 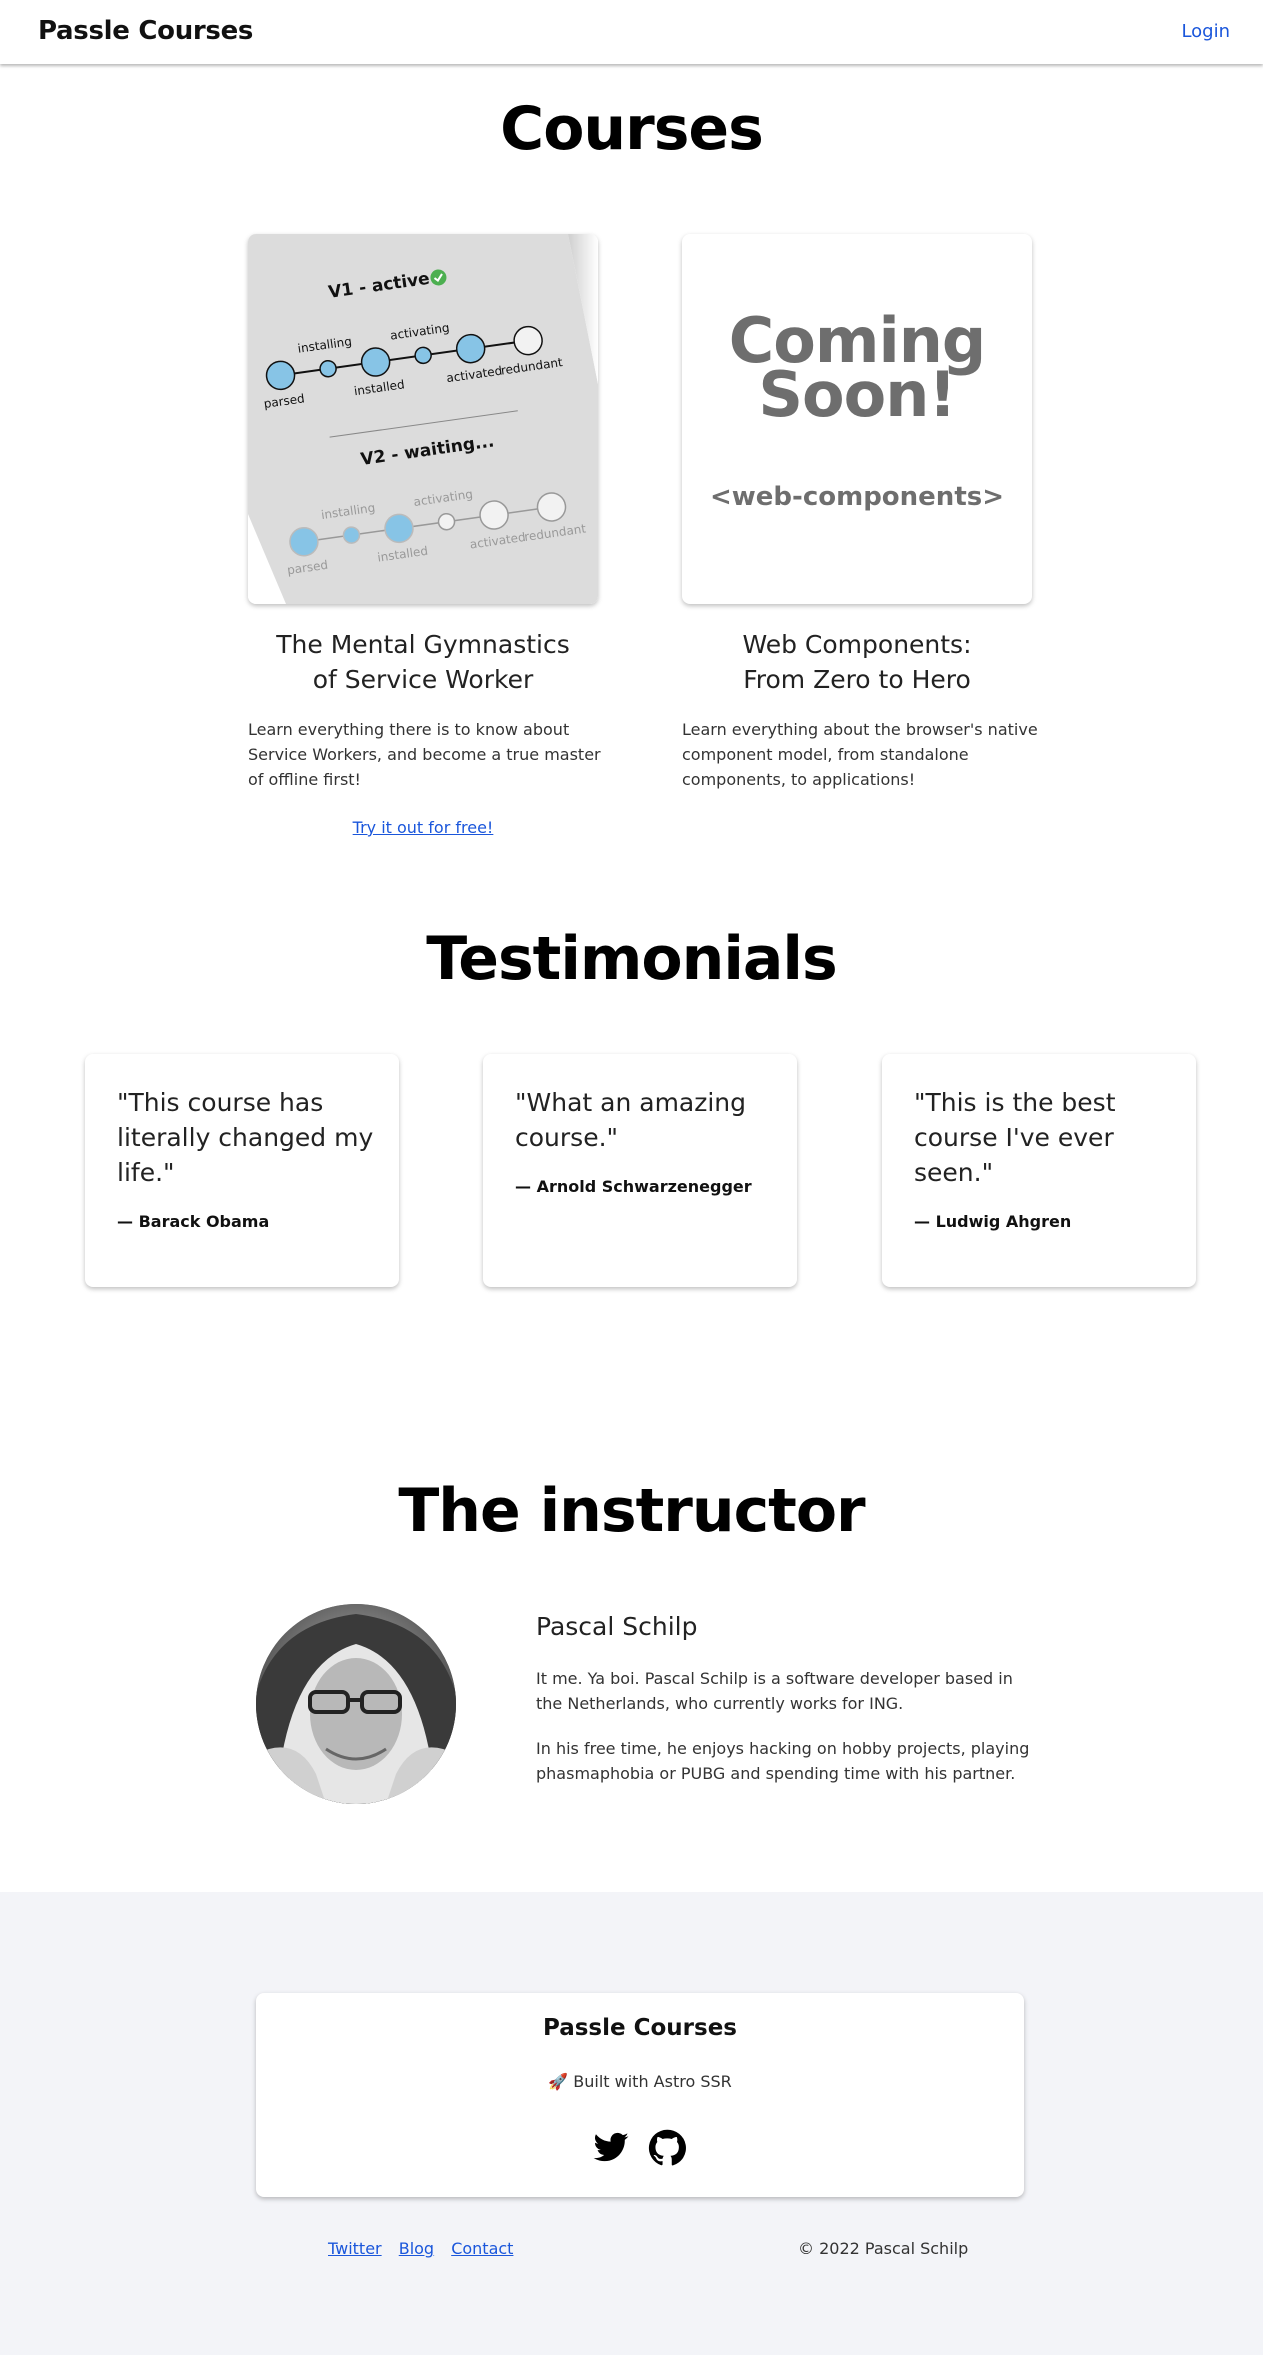 I want to click on footer-link-blog: Blog, so click(x=416, y=2248).